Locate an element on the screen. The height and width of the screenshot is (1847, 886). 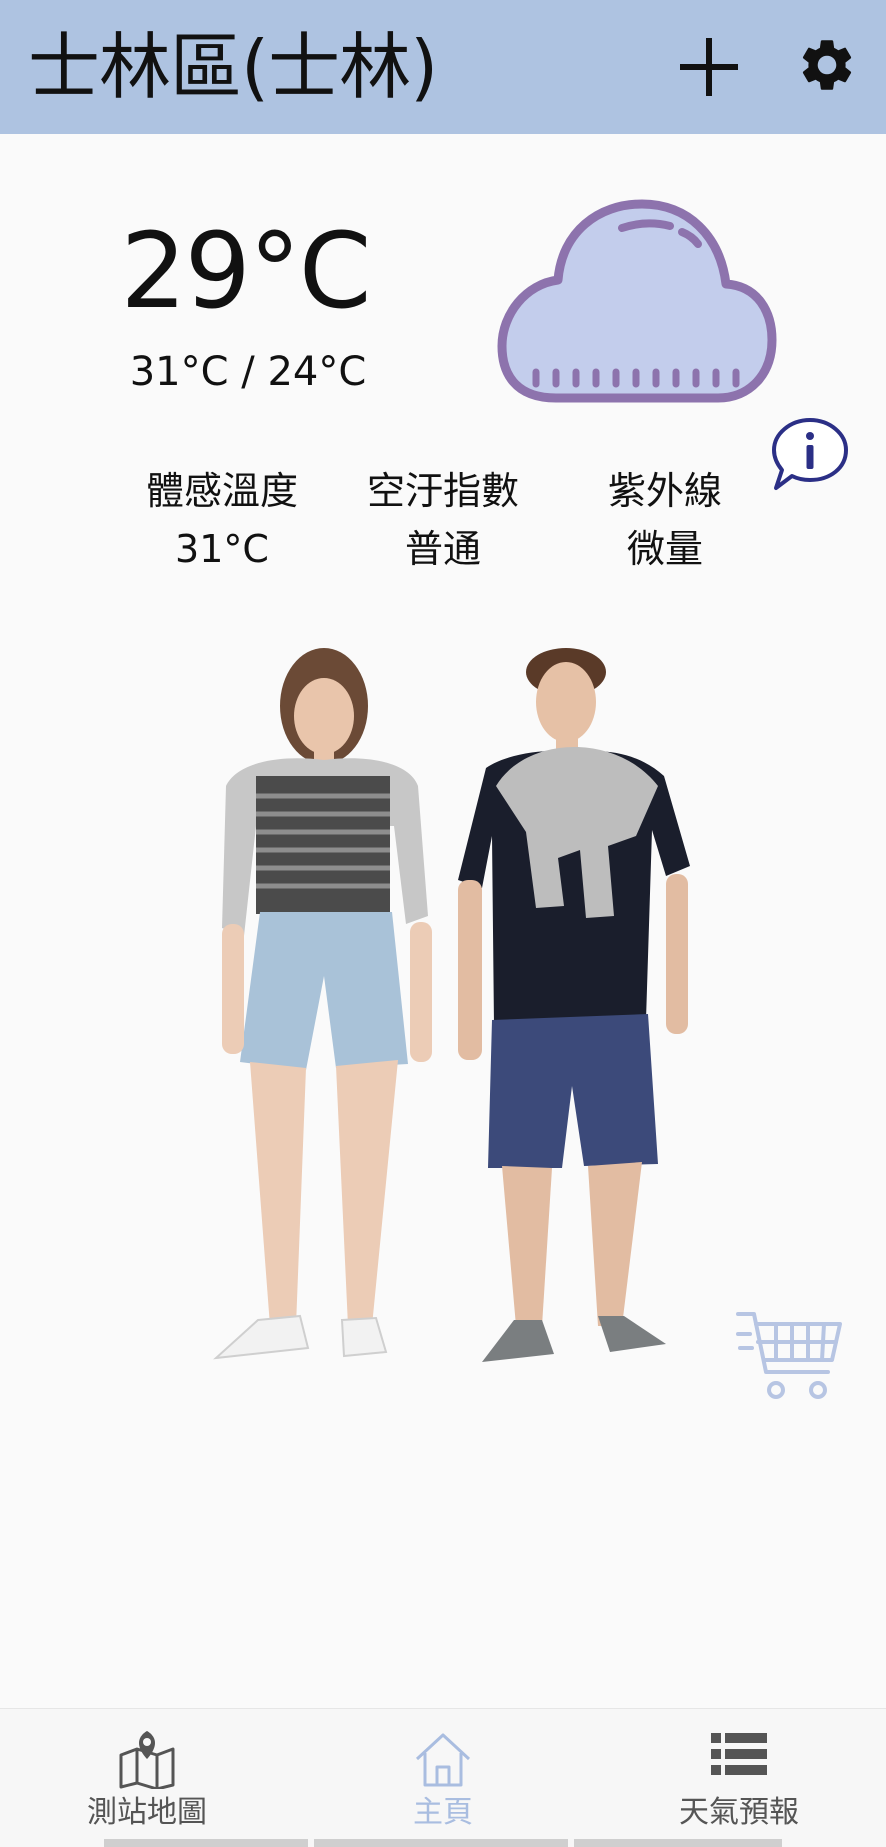
app-header: 士林區(士林) is located at coordinates (443, 67).